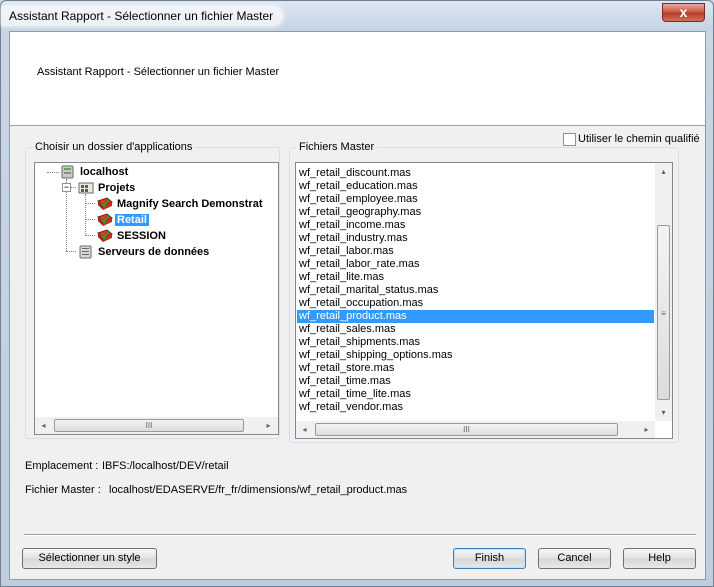 The width and height of the screenshot is (714, 587). Describe the element at coordinates (659, 558) in the screenshot. I see `help-button: Help` at that location.